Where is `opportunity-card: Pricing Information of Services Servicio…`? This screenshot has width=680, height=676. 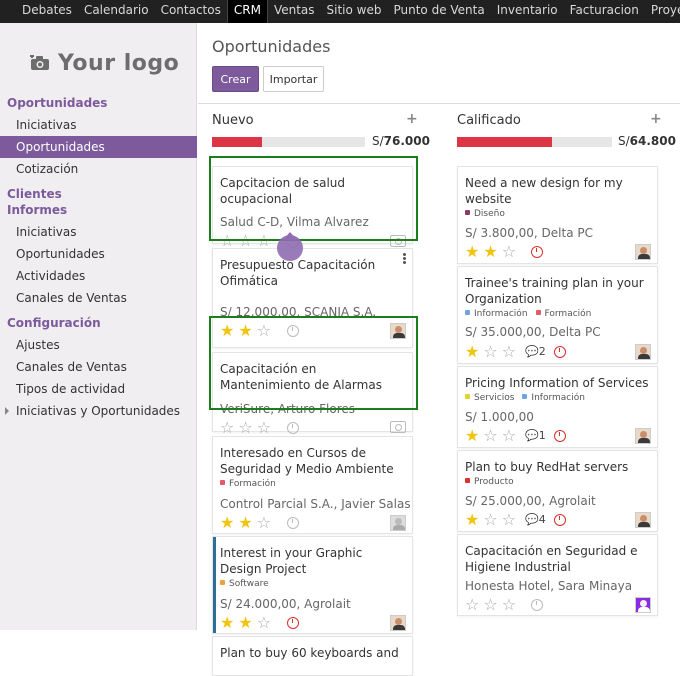 opportunity-card: Pricing Information of Services Servicio… is located at coordinates (557, 407).